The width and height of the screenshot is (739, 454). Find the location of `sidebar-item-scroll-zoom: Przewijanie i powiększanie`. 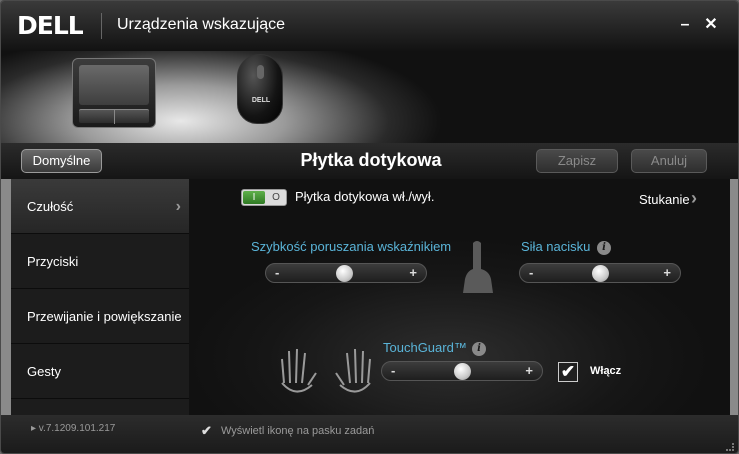

sidebar-item-scroll-zoom: Przewijanie i powiększanie is located at coordinates (100, 316).